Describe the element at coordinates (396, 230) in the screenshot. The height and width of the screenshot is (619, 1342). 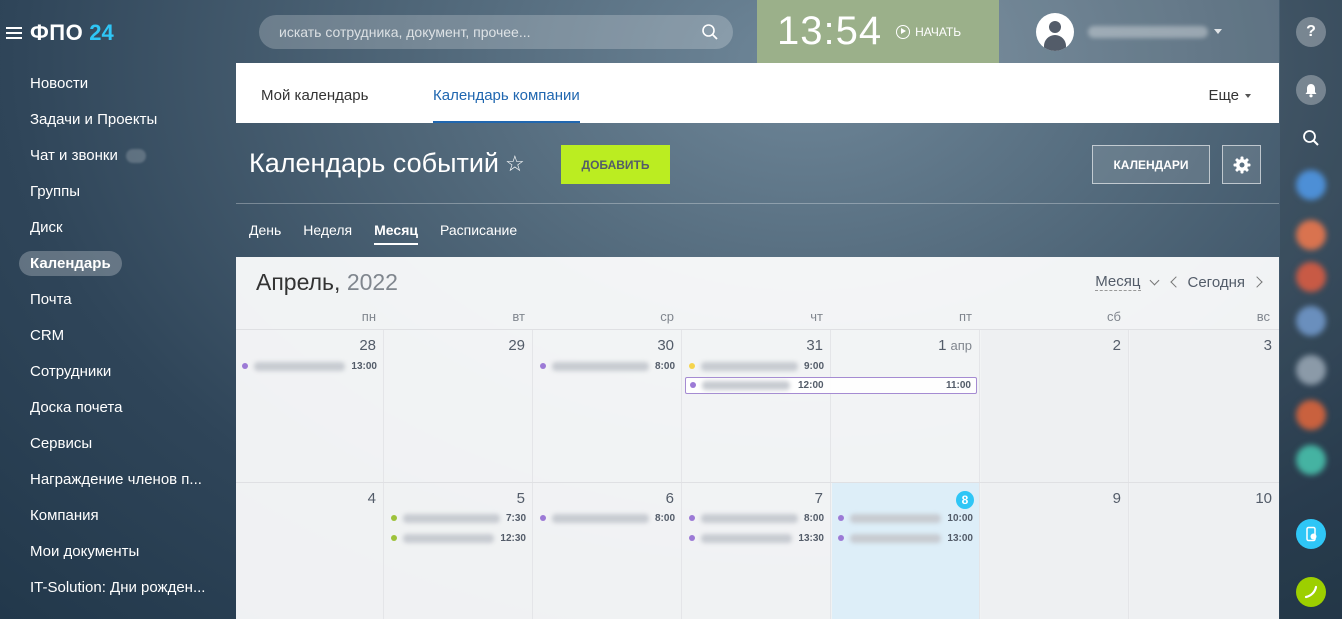
I see `view-month: Месяц` at that location.